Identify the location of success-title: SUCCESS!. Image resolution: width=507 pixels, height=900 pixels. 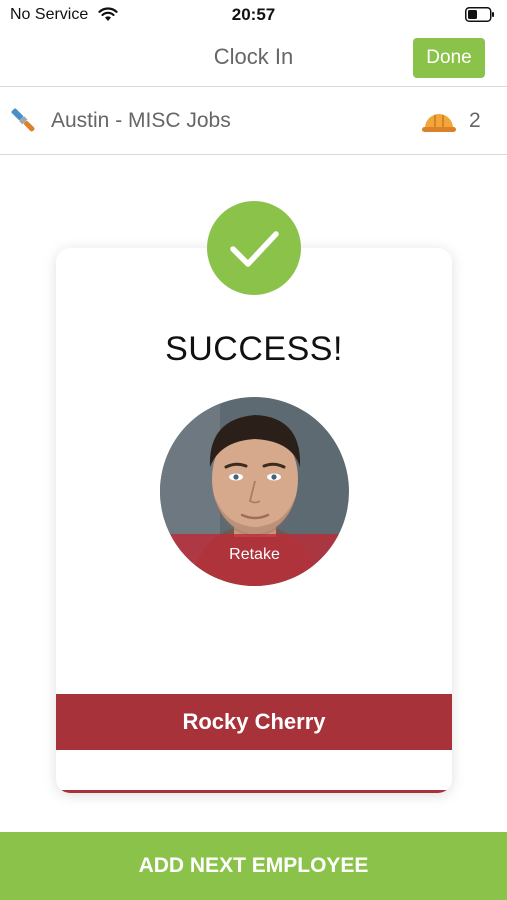
(254, 349).